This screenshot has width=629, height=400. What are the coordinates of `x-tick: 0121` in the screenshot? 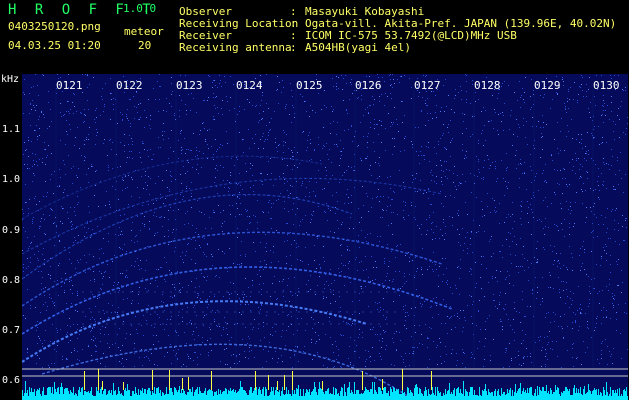 It's located at (69, 85).